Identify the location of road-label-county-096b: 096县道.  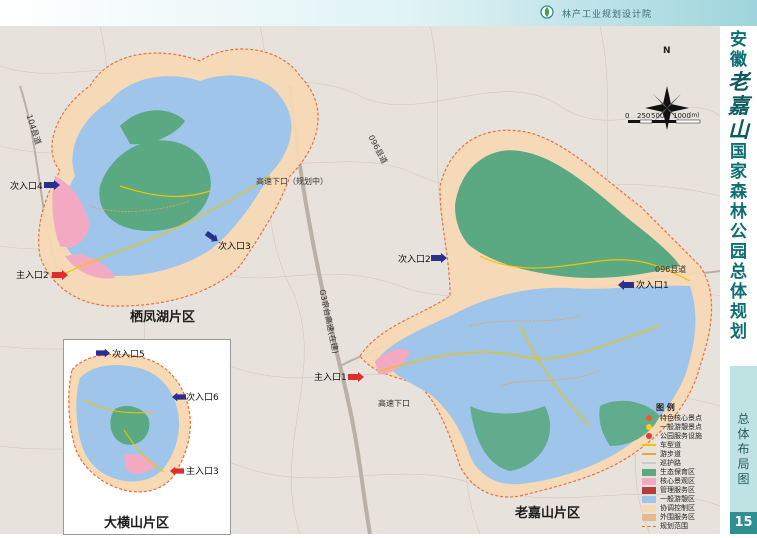
(671, 269).